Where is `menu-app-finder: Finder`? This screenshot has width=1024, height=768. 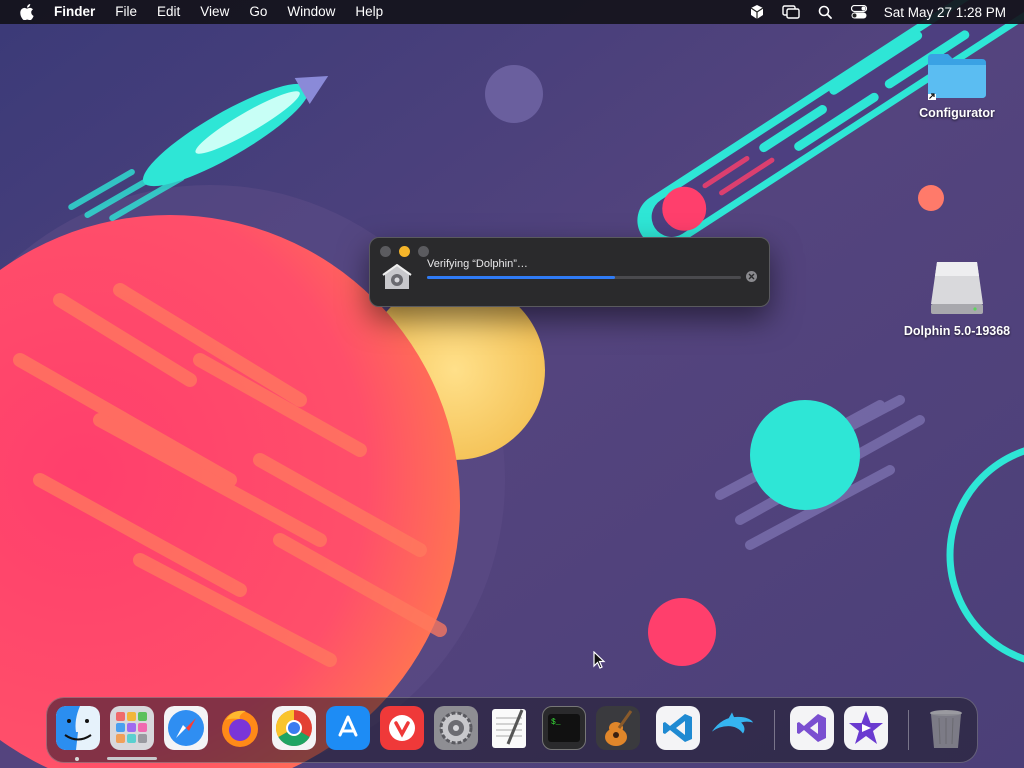 menu-app-finder: Finder is located at coordinates (79, 12).